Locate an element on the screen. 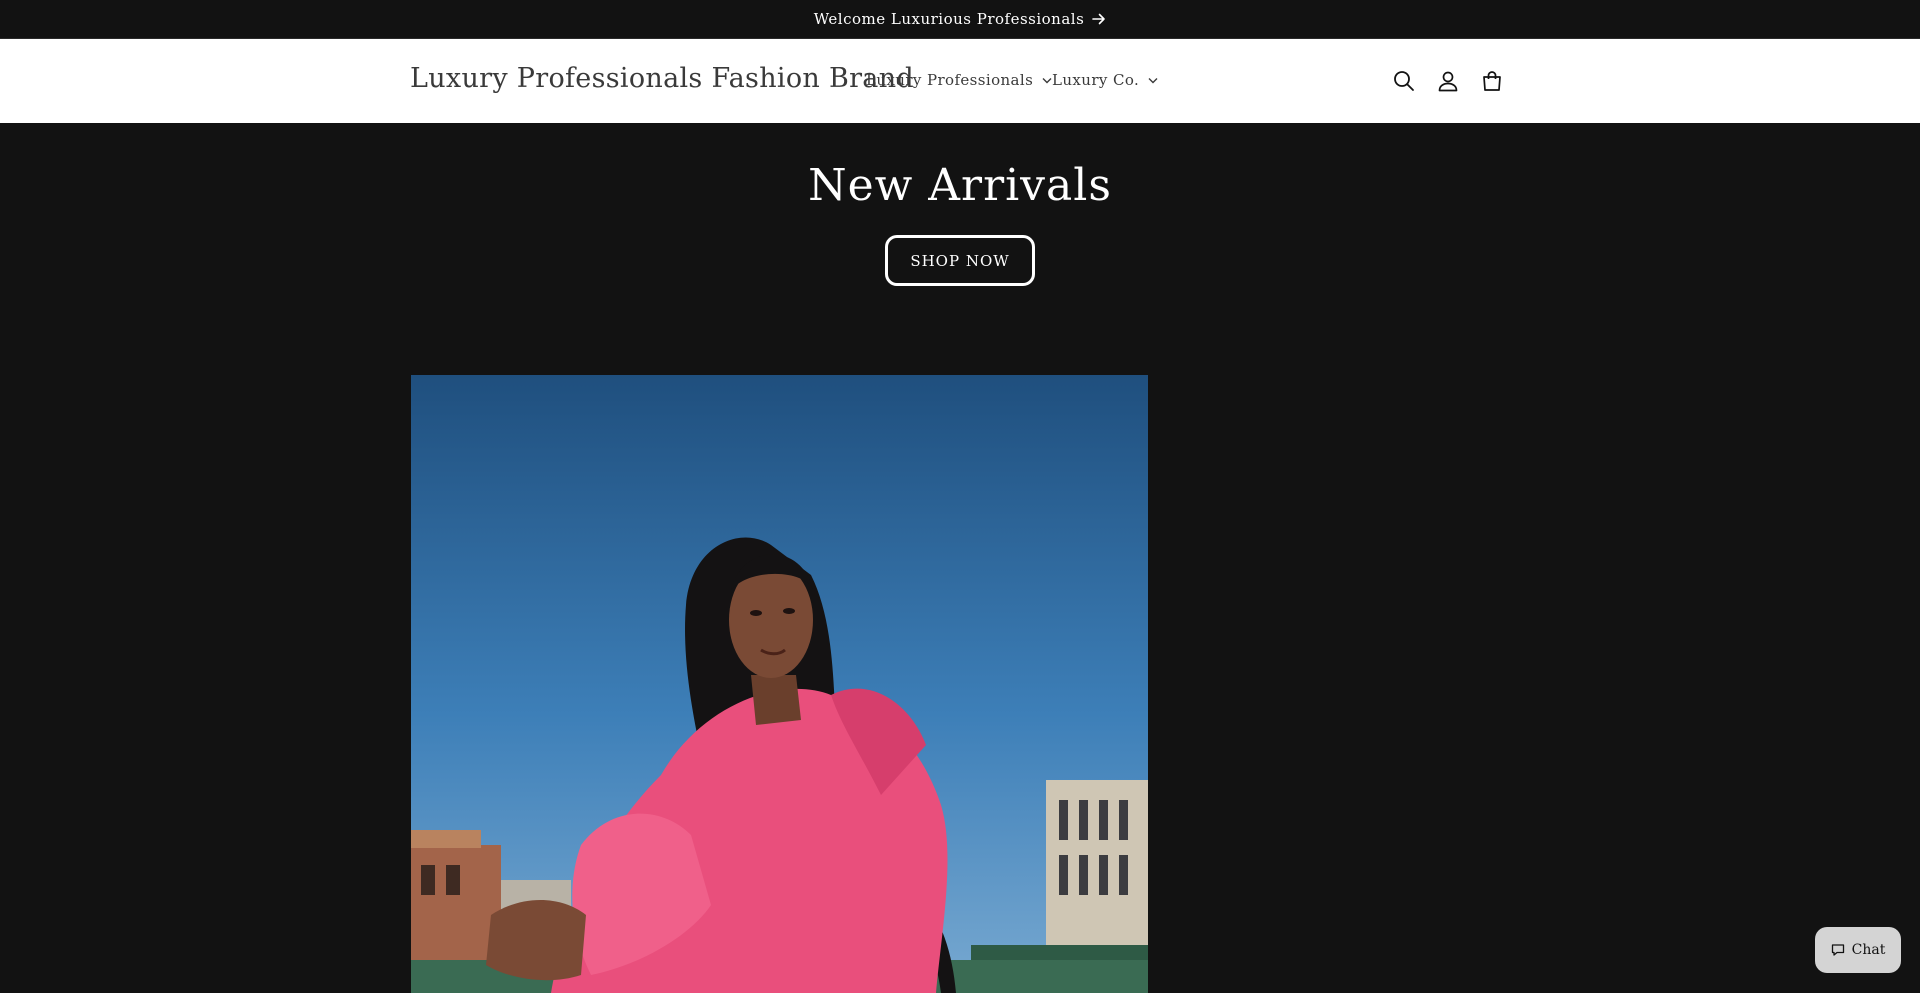 This screenshot has height=993, width=1920. shop-now-button: SHOP NOW is located at coordinates (960, 260).